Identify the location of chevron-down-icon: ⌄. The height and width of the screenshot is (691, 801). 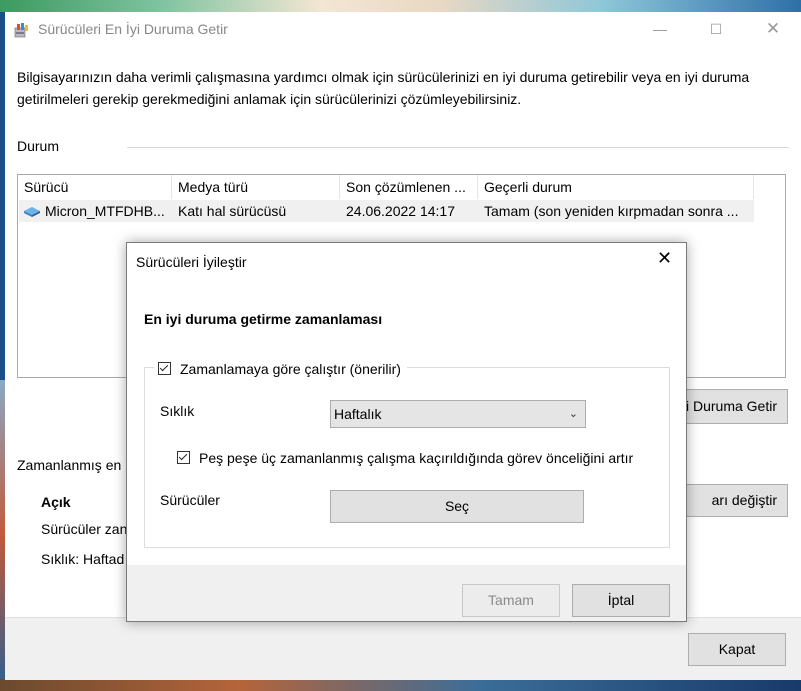
(573, 414).